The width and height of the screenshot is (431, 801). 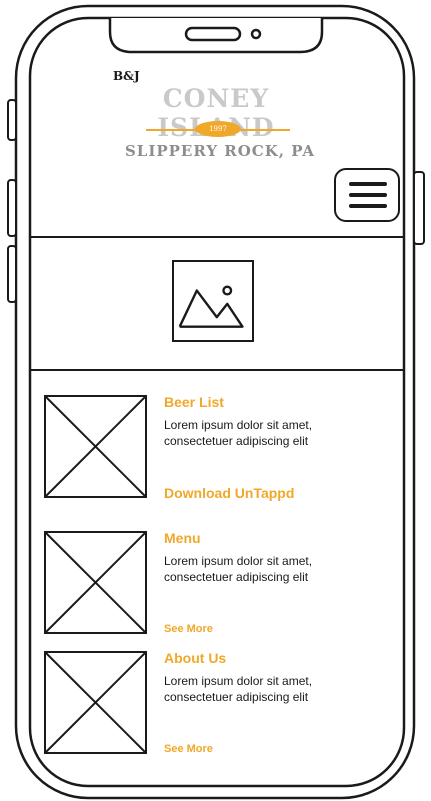 I want to click on see-more-about-link: See More, so click(x=188, y=749).